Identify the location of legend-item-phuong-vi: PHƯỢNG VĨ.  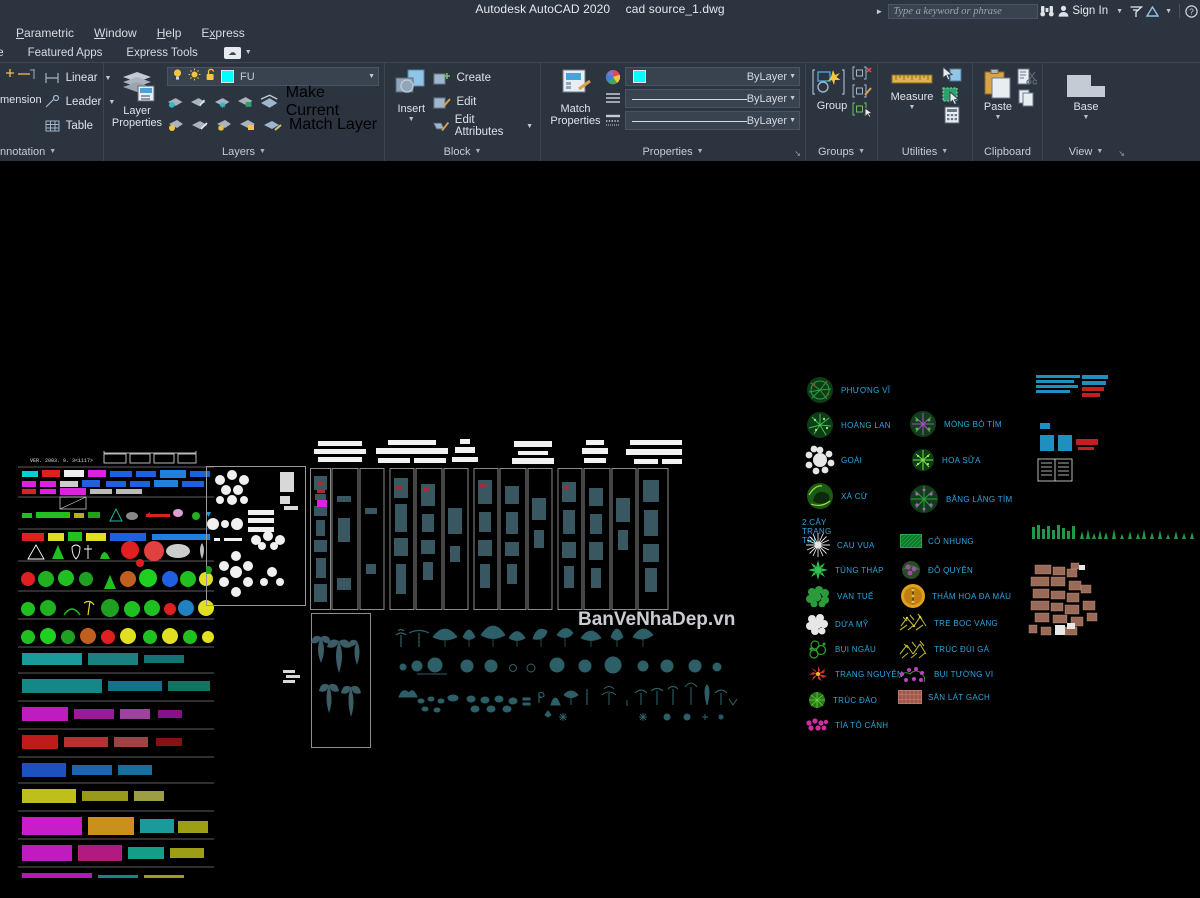
(847, 390).